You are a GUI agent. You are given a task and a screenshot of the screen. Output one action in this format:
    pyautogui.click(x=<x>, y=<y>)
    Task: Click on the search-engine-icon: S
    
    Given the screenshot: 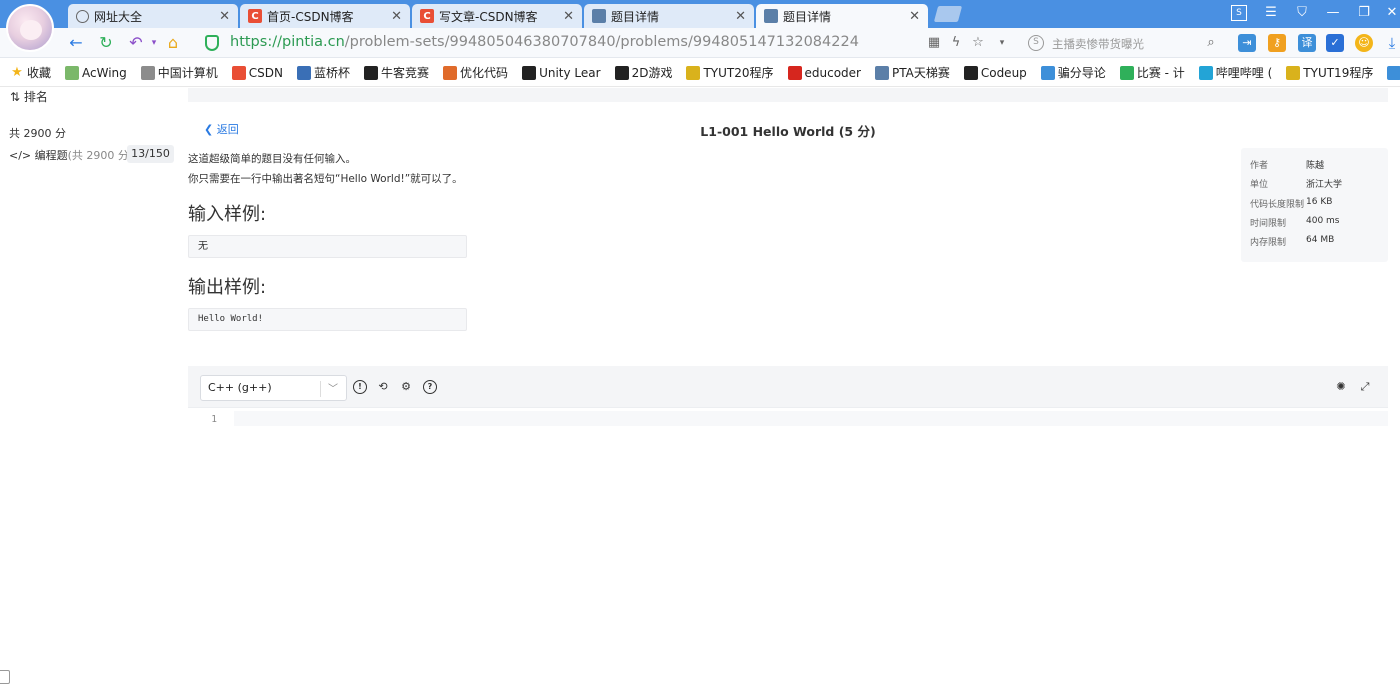 What is the action you would take?
    pyautogui.click(x=1036, y=43)
    